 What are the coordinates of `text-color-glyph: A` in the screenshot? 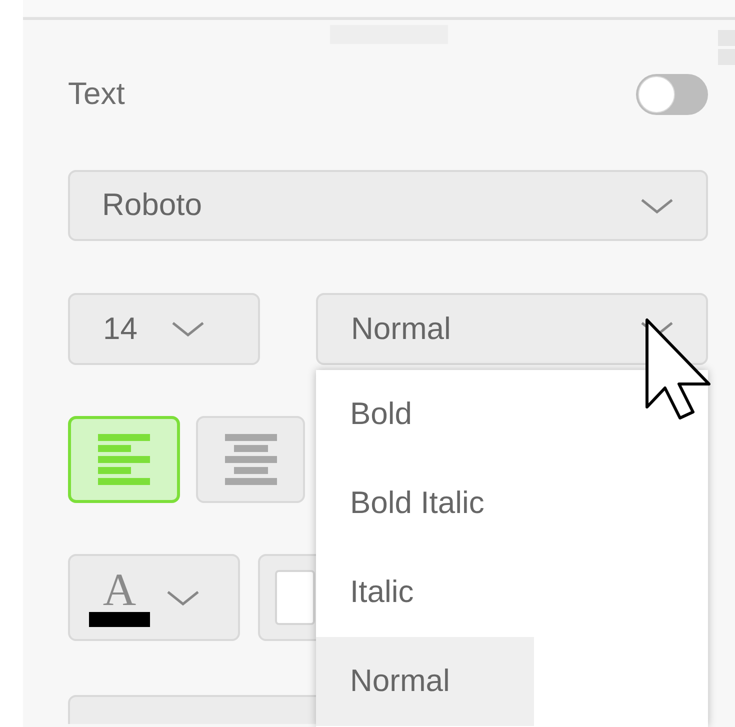 It's located at (119, 590).